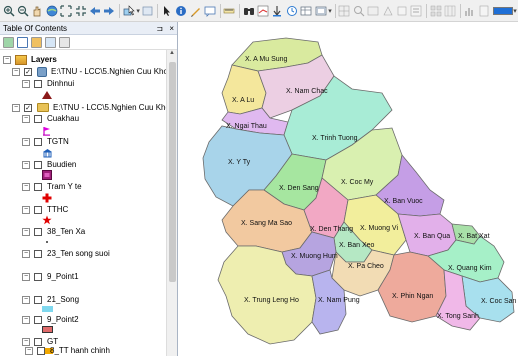 Image resolution: width=518 pixels, height=356 pixels. I want to click on scrollbar-thumb, so click(172, 172).